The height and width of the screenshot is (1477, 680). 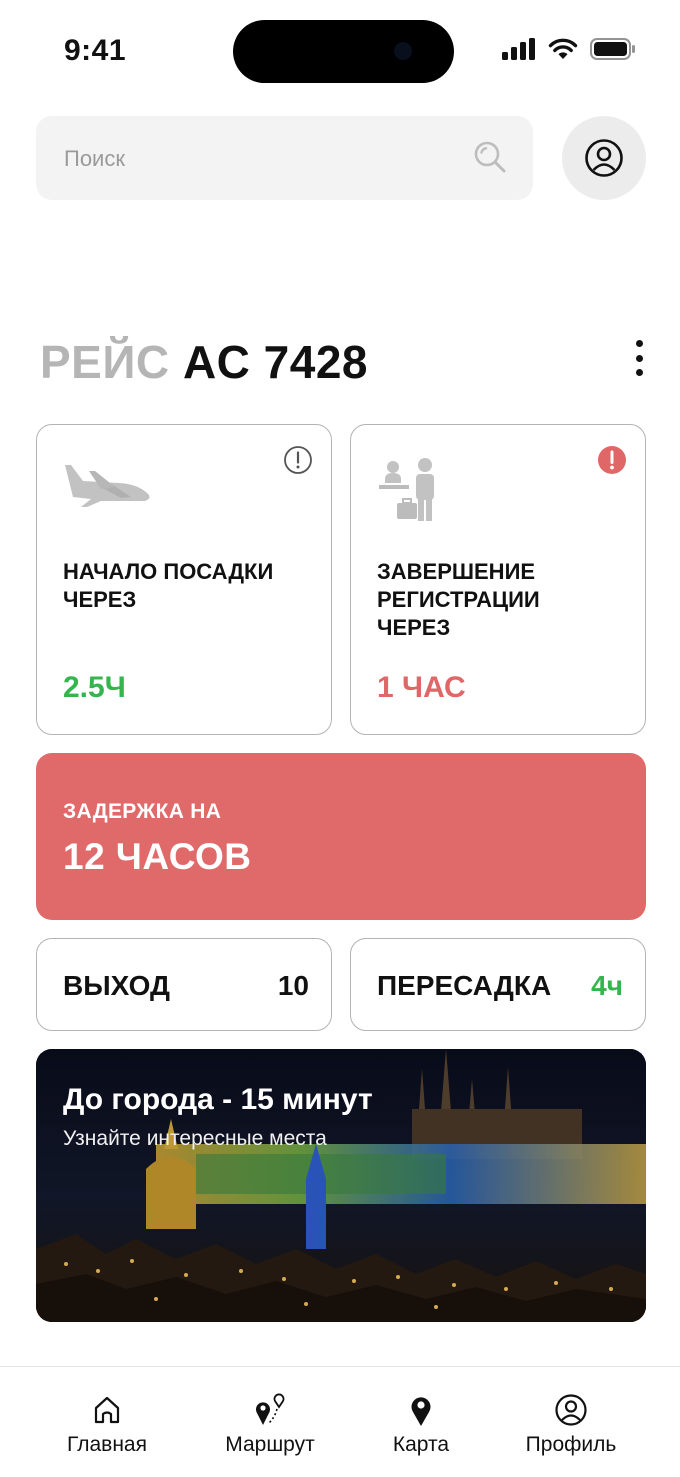 I want to click on search-row: Поиск, so click(x=341, y=158).